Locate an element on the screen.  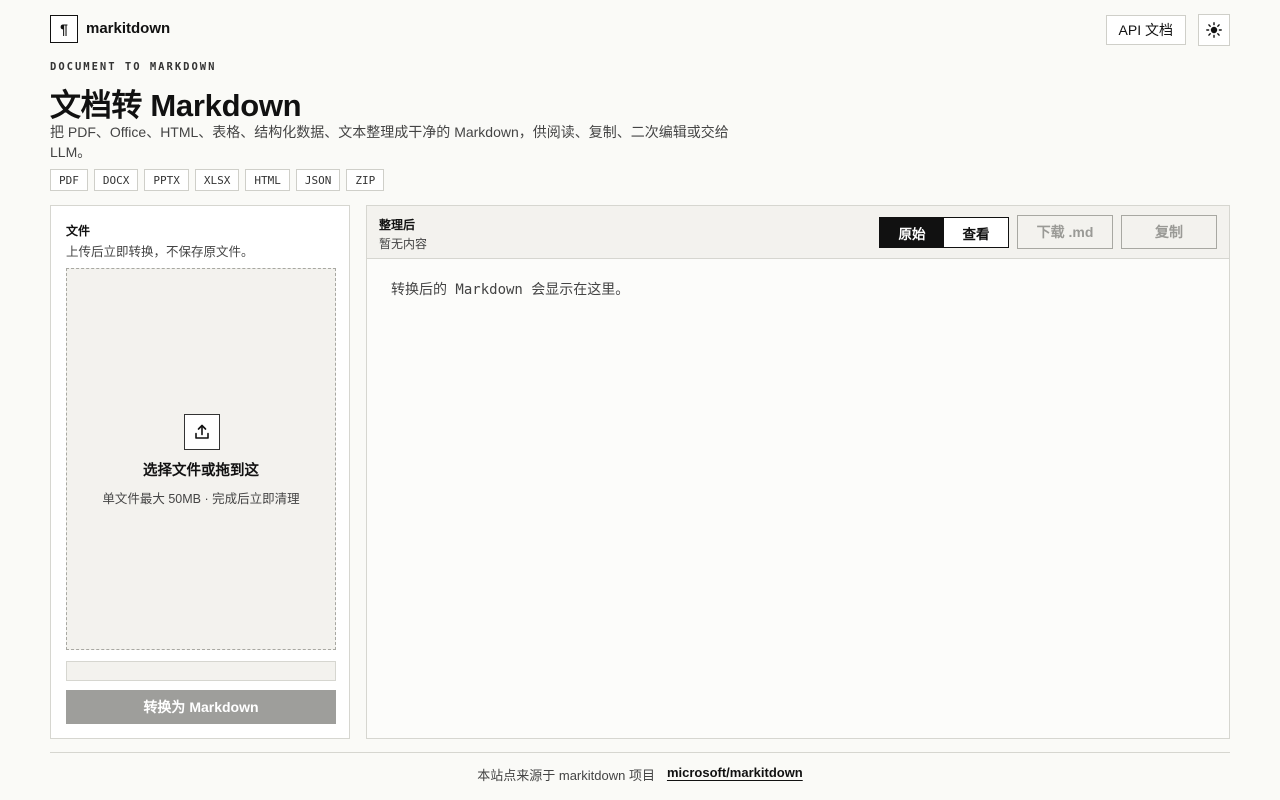
format-chip: JSON is located at coordinates (318, 180).